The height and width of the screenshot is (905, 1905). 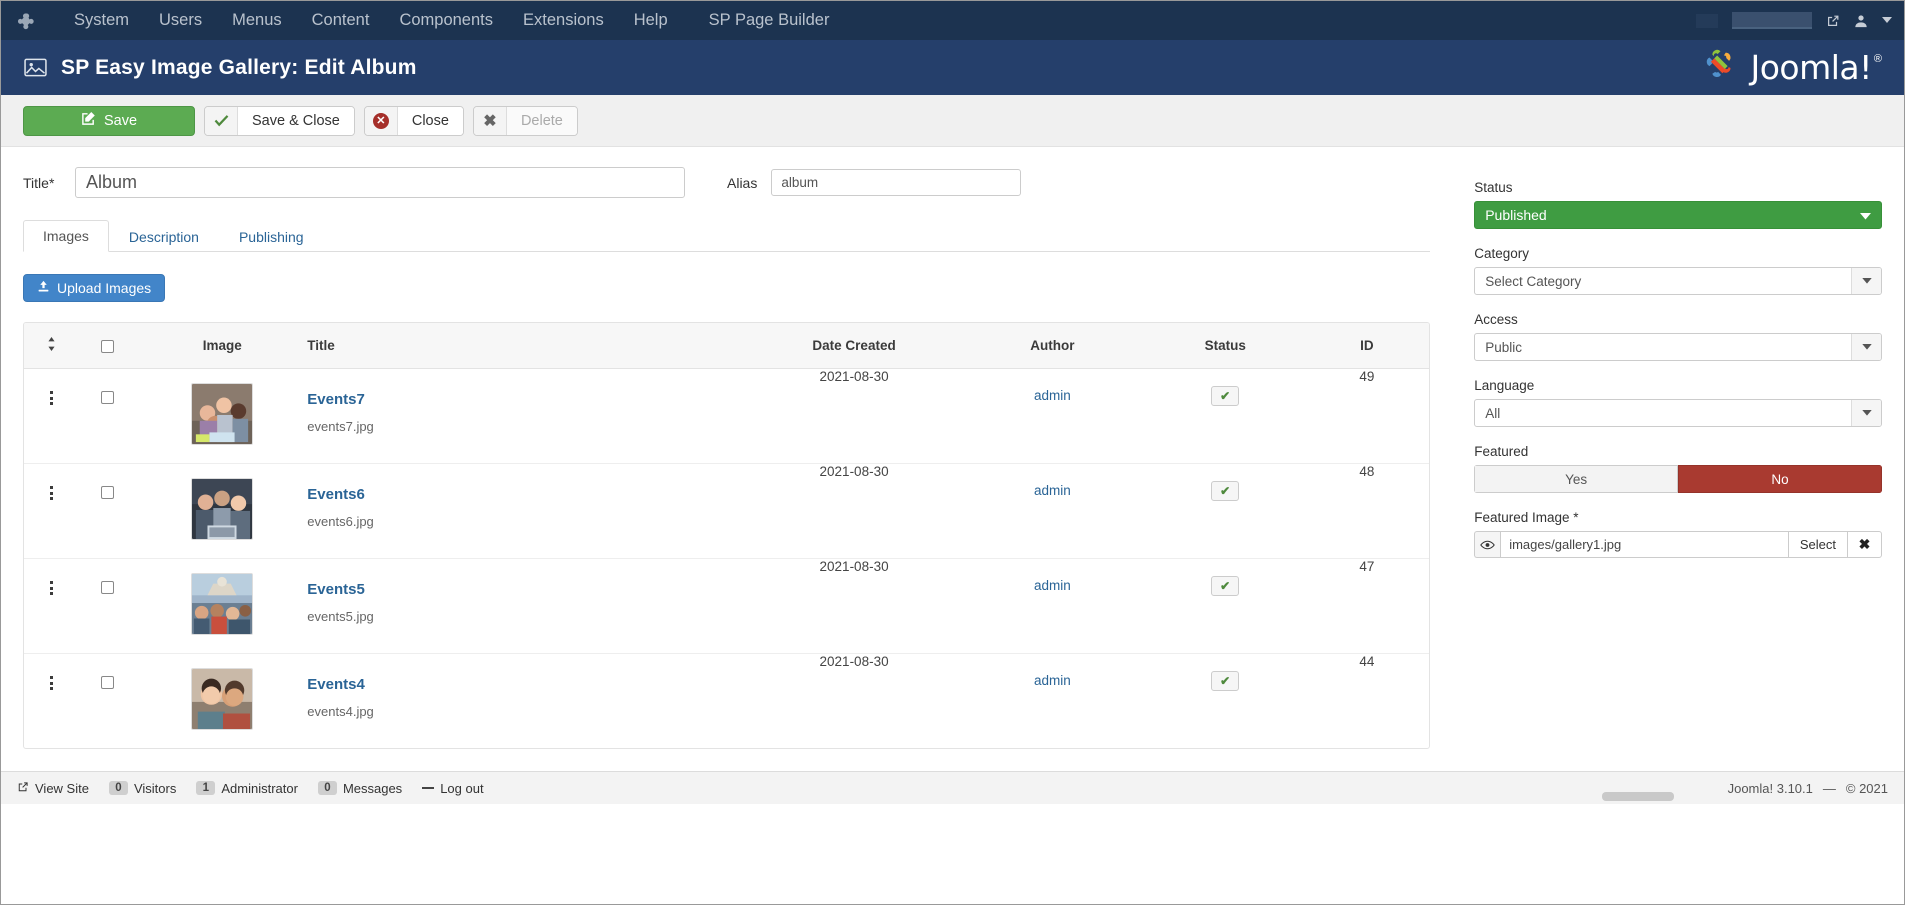 I want to click on logout-link: Log out, so click(x=453, y=788).